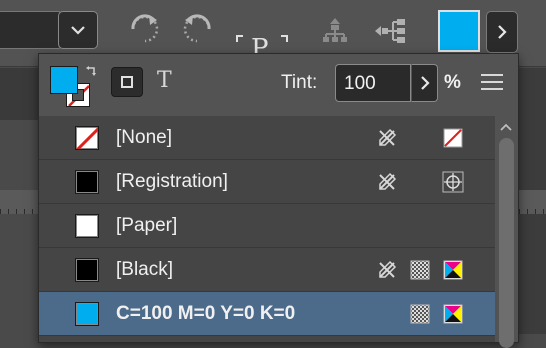 The height and width of the screenshot is (348, 546). I want to click on swatch-name: [None], so click(144, 137).